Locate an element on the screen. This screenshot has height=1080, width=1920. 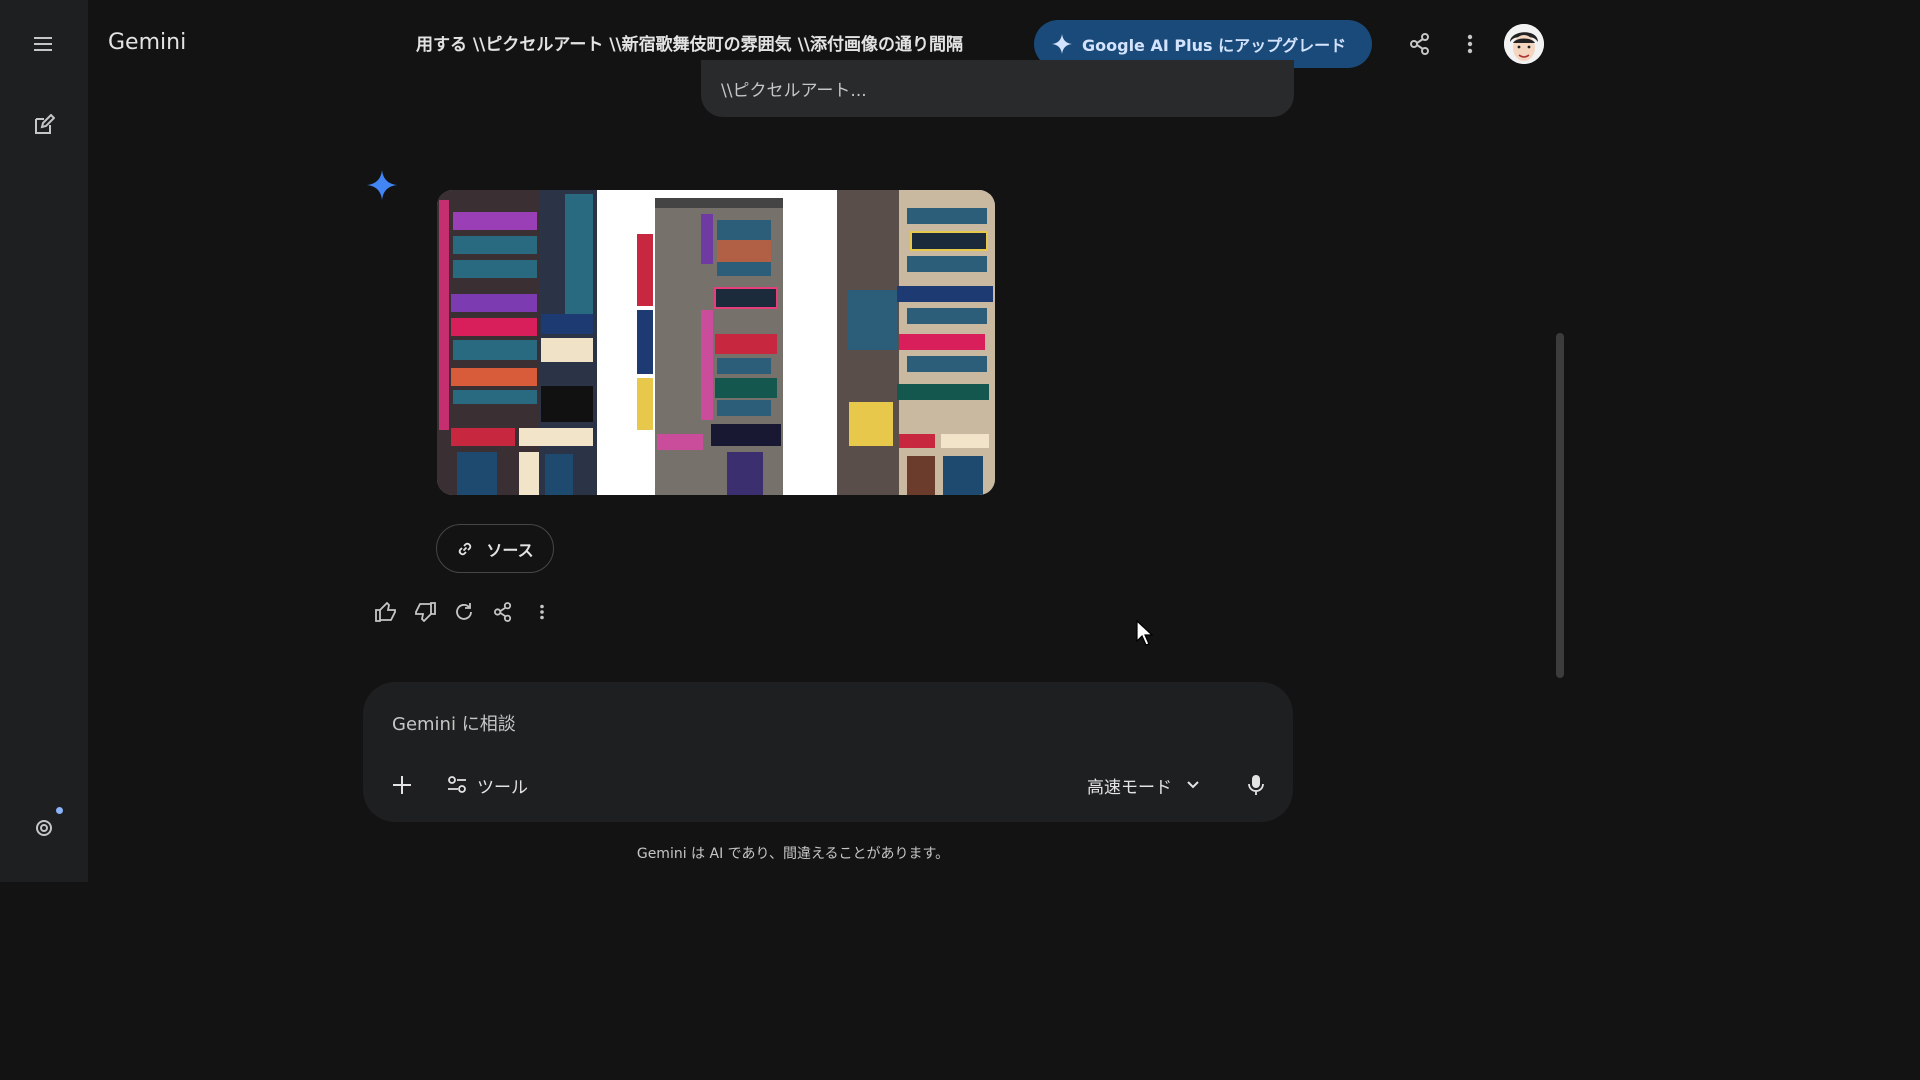
refresh-icon is located at coordinates (464, 612).